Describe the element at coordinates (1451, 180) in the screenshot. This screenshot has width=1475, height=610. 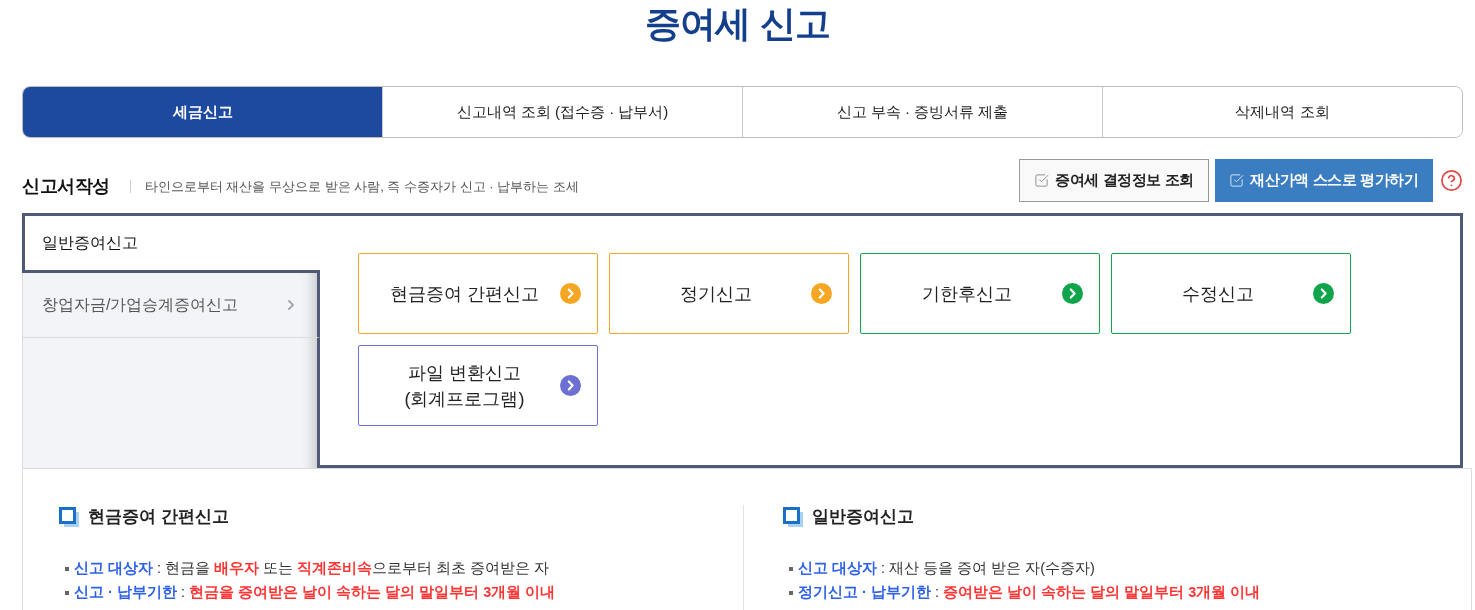
I see `help-icon` at that location.